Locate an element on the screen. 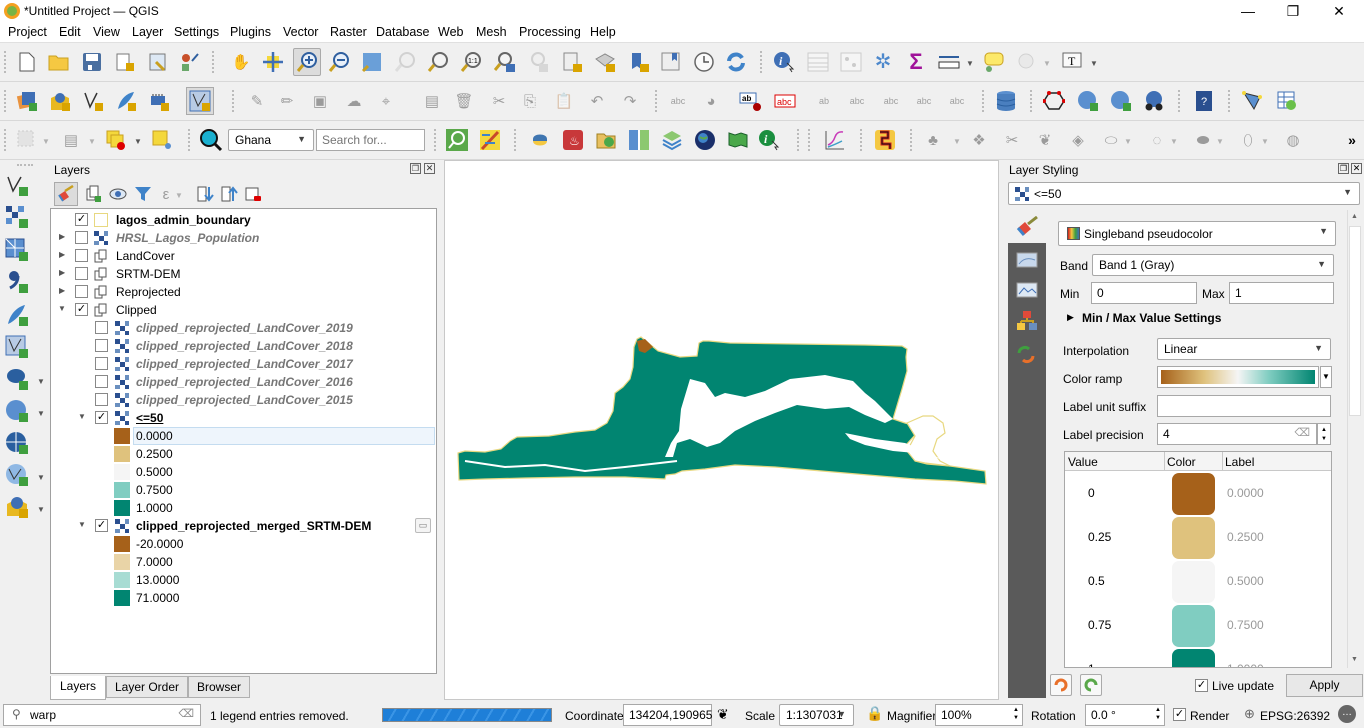 The width and height of the screenshot is (1364, 728). metasearch-icon is located at coordinates (1154, 101).